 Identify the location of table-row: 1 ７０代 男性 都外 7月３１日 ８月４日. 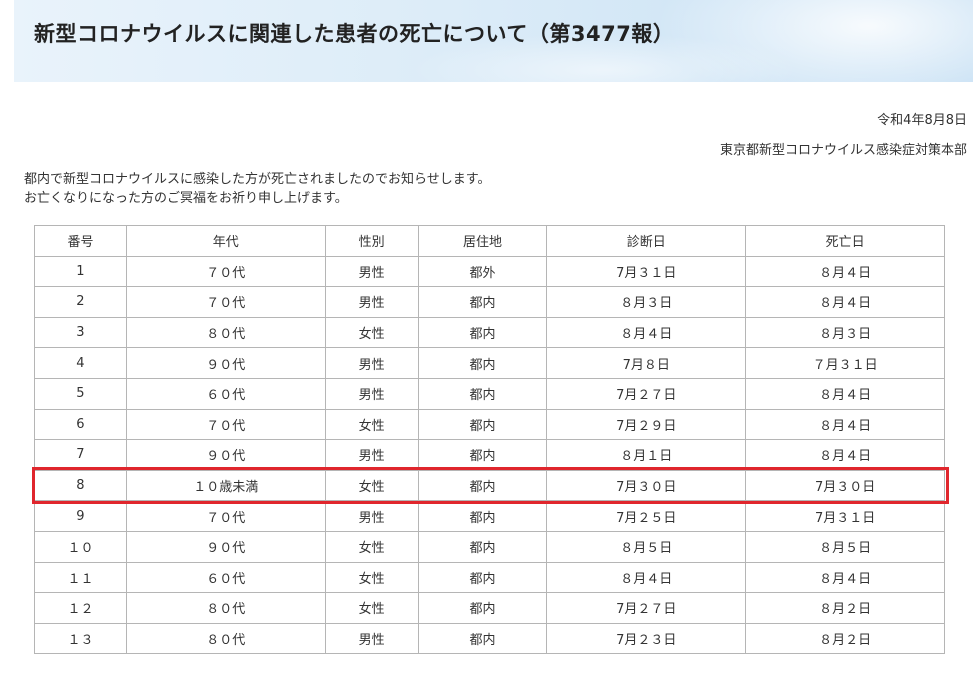
(489, 271).